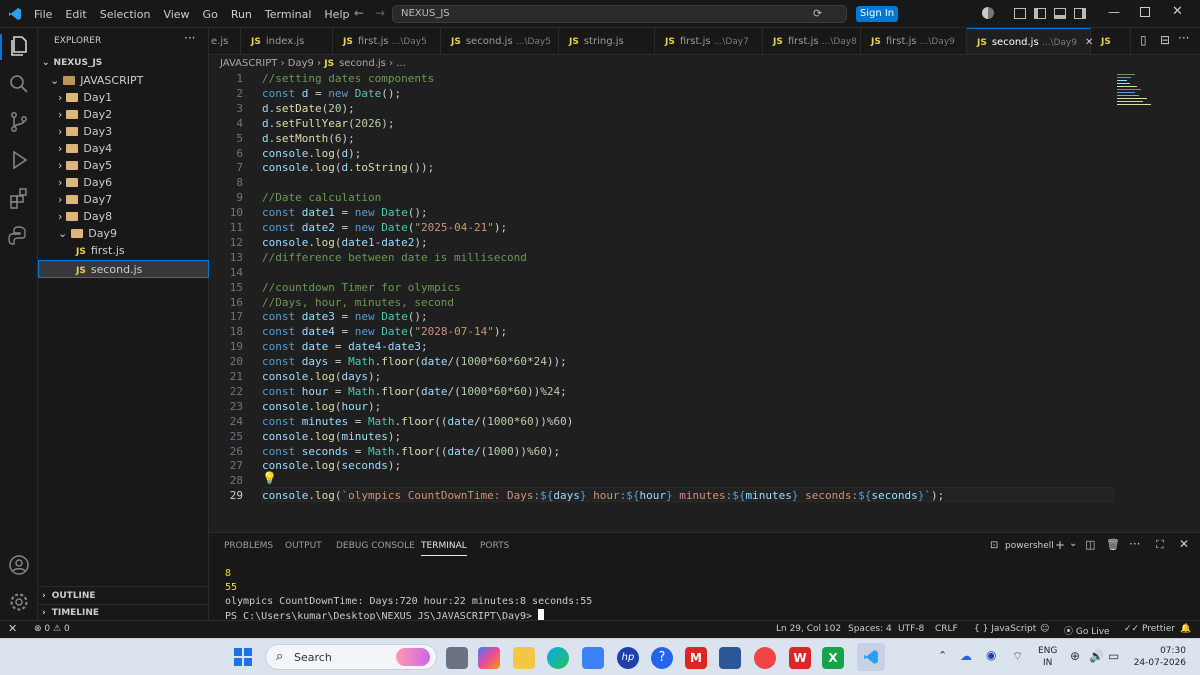 This screenshot has height=675, width=1200. What do you see at coordinates (1090, 544) in the screenshot?
I see `split-terminal-icon: ◫` at bounding box center [1090, 544].